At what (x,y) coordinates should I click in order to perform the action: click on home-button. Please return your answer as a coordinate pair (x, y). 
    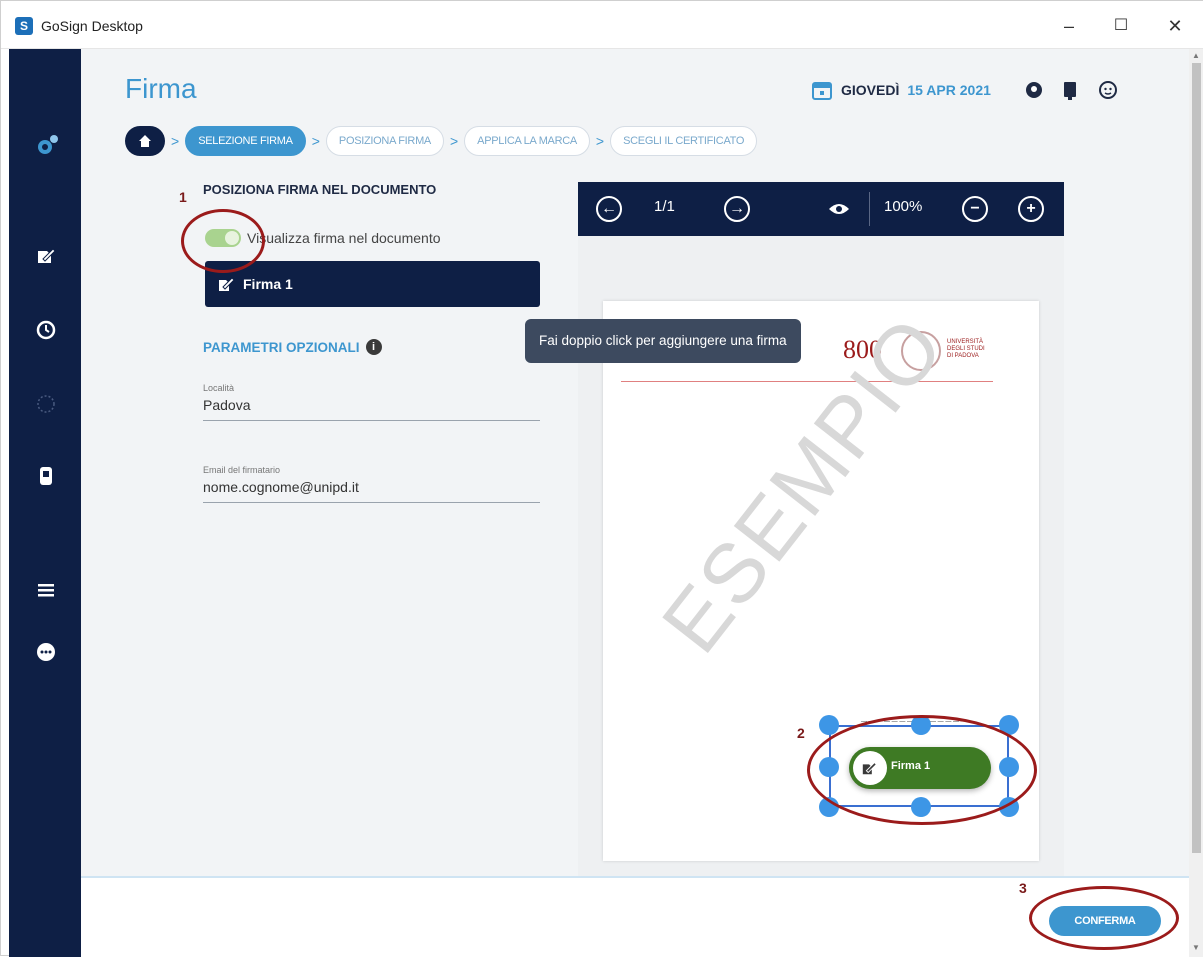
    Looking at the image, I should click on (145, 141).